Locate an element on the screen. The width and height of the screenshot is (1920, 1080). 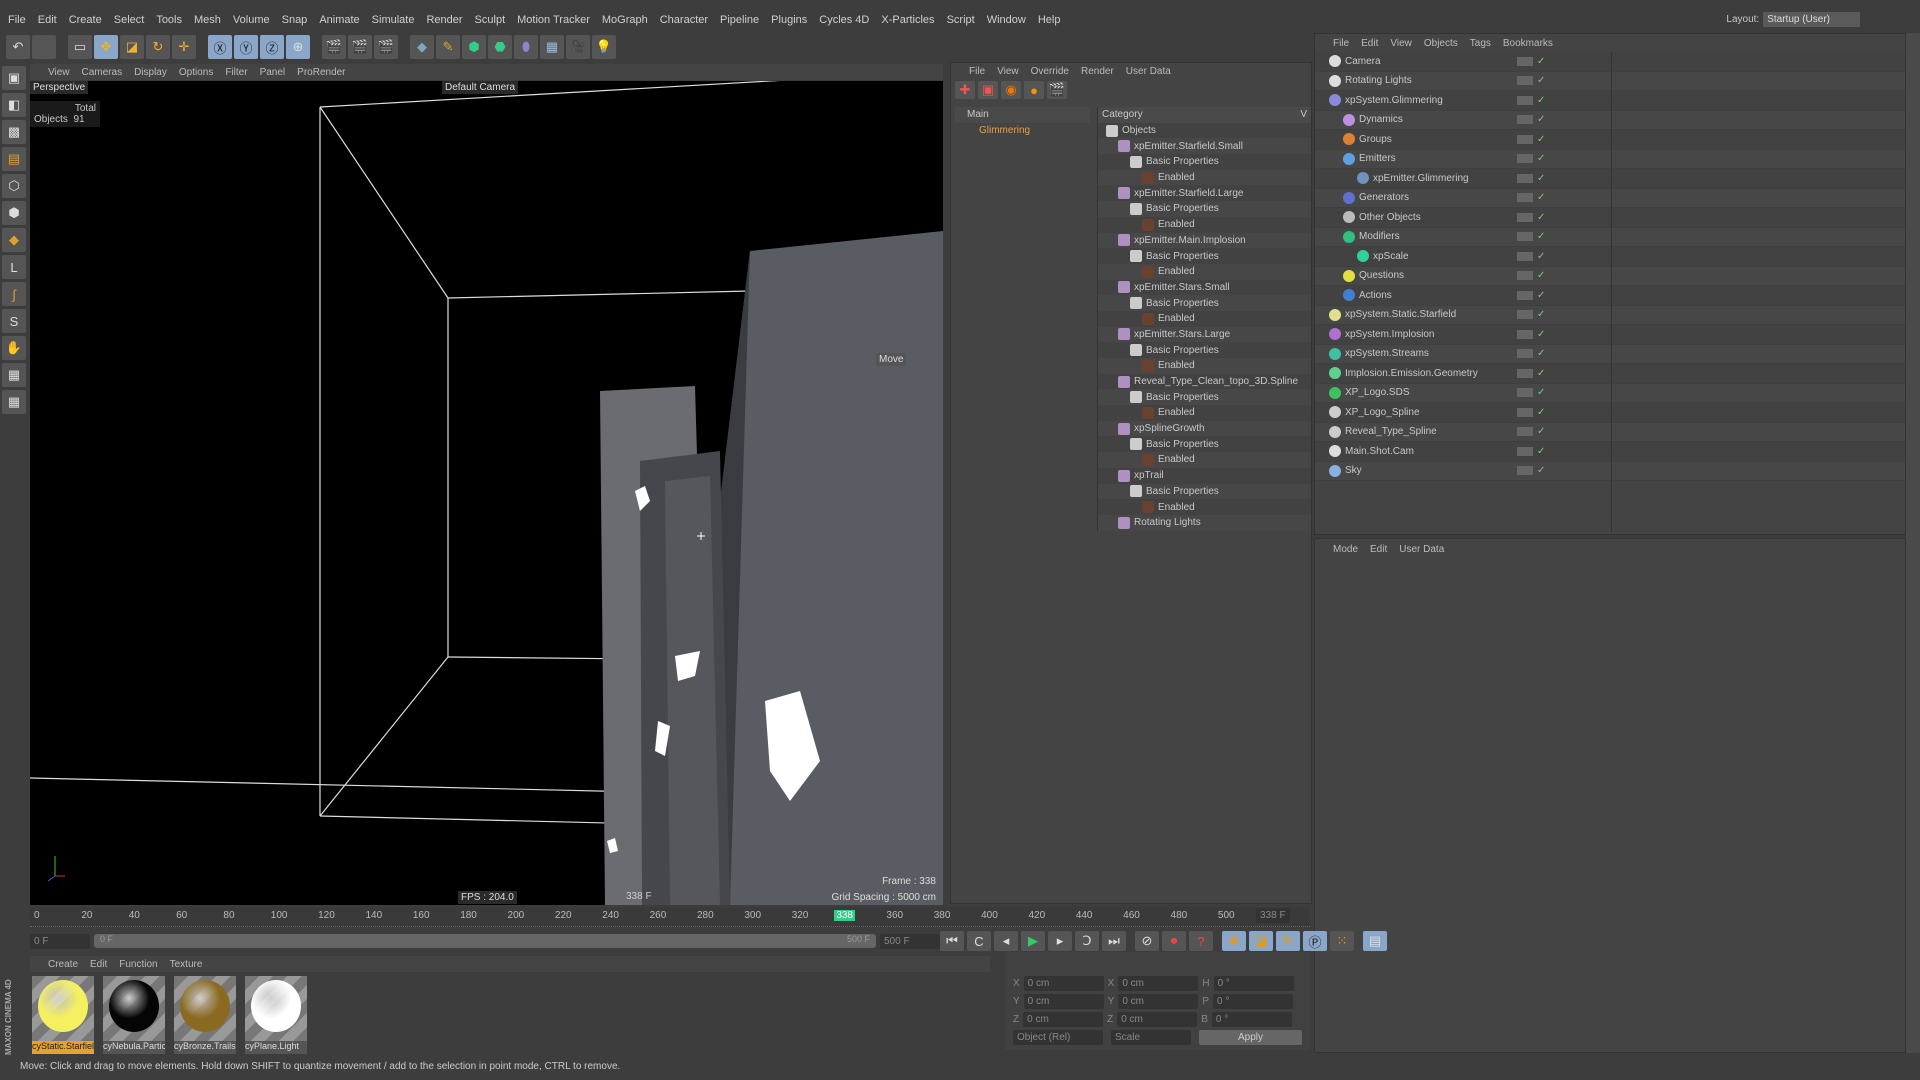
start-frame-field: 0 F is located at coordinates (60, 941).